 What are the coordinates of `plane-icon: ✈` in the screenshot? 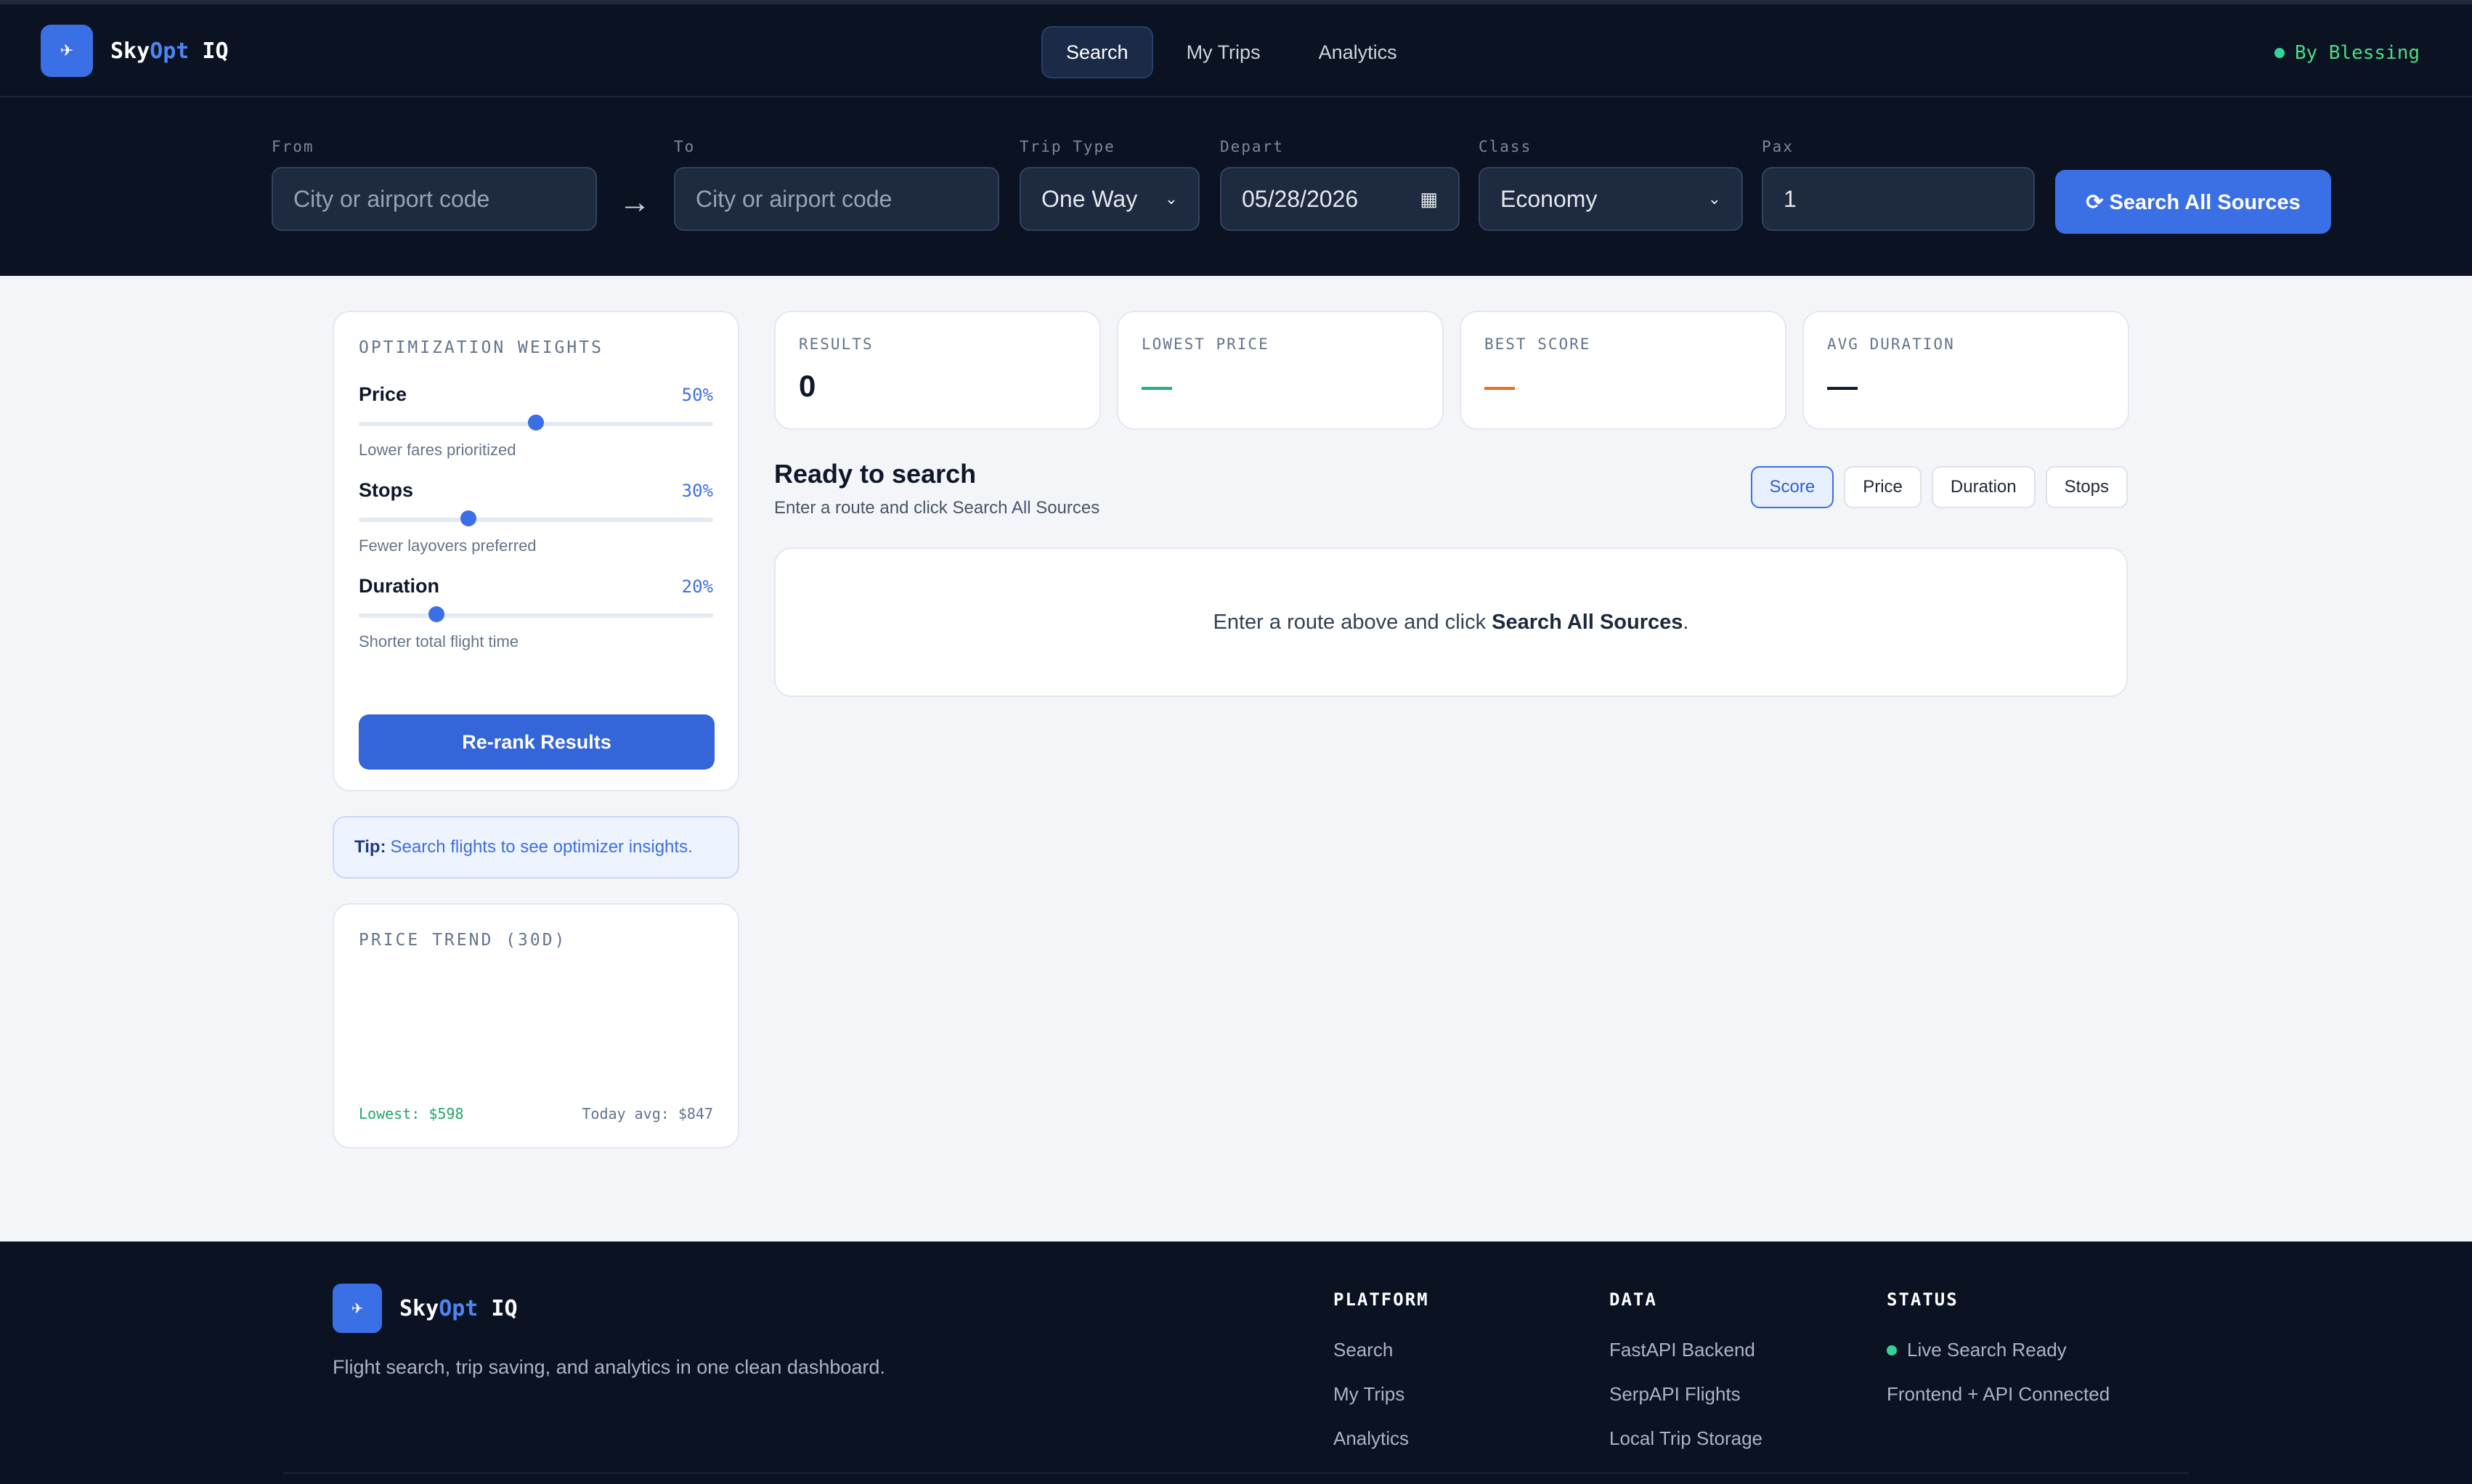 It's located at (357, 1308).